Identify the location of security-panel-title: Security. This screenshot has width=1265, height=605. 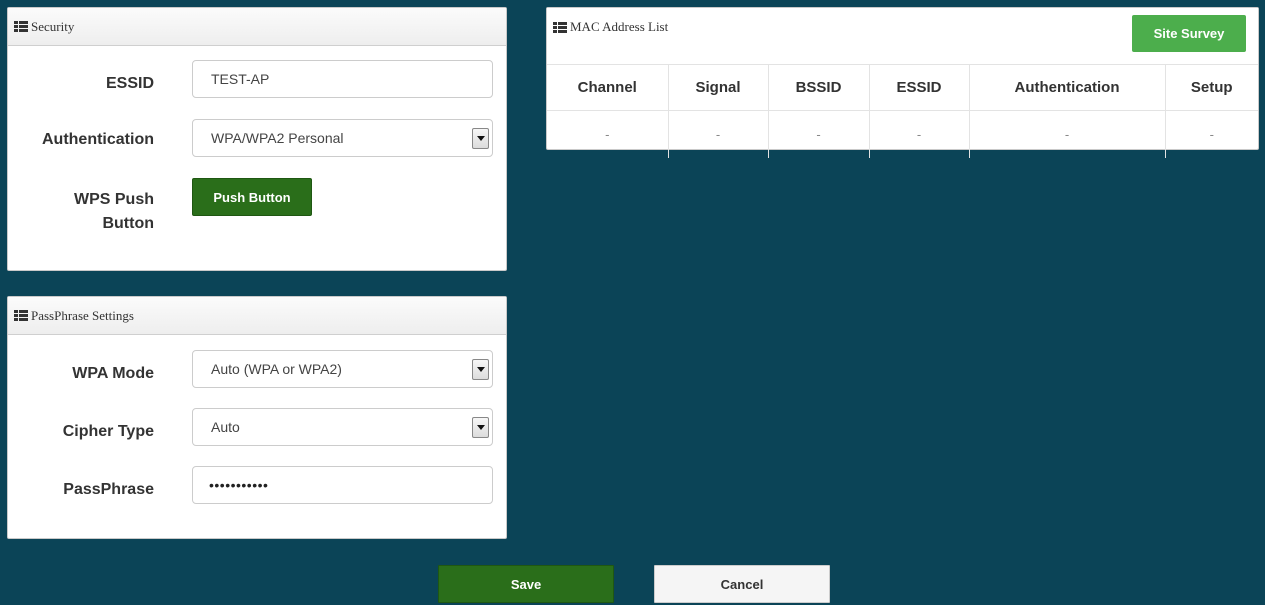
(53, 26).